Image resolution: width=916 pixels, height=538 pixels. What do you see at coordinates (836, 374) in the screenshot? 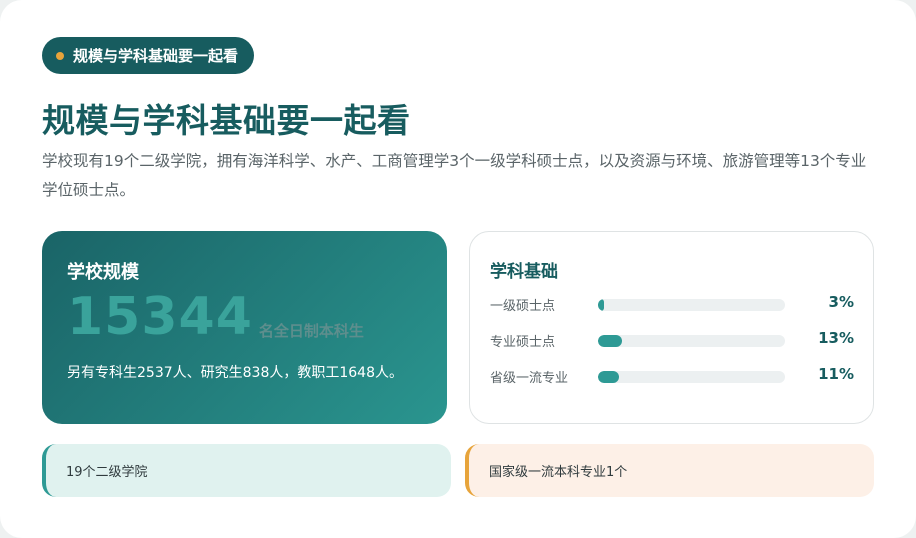
I see `bar-value: 11%` at bounding box center [836, 374].